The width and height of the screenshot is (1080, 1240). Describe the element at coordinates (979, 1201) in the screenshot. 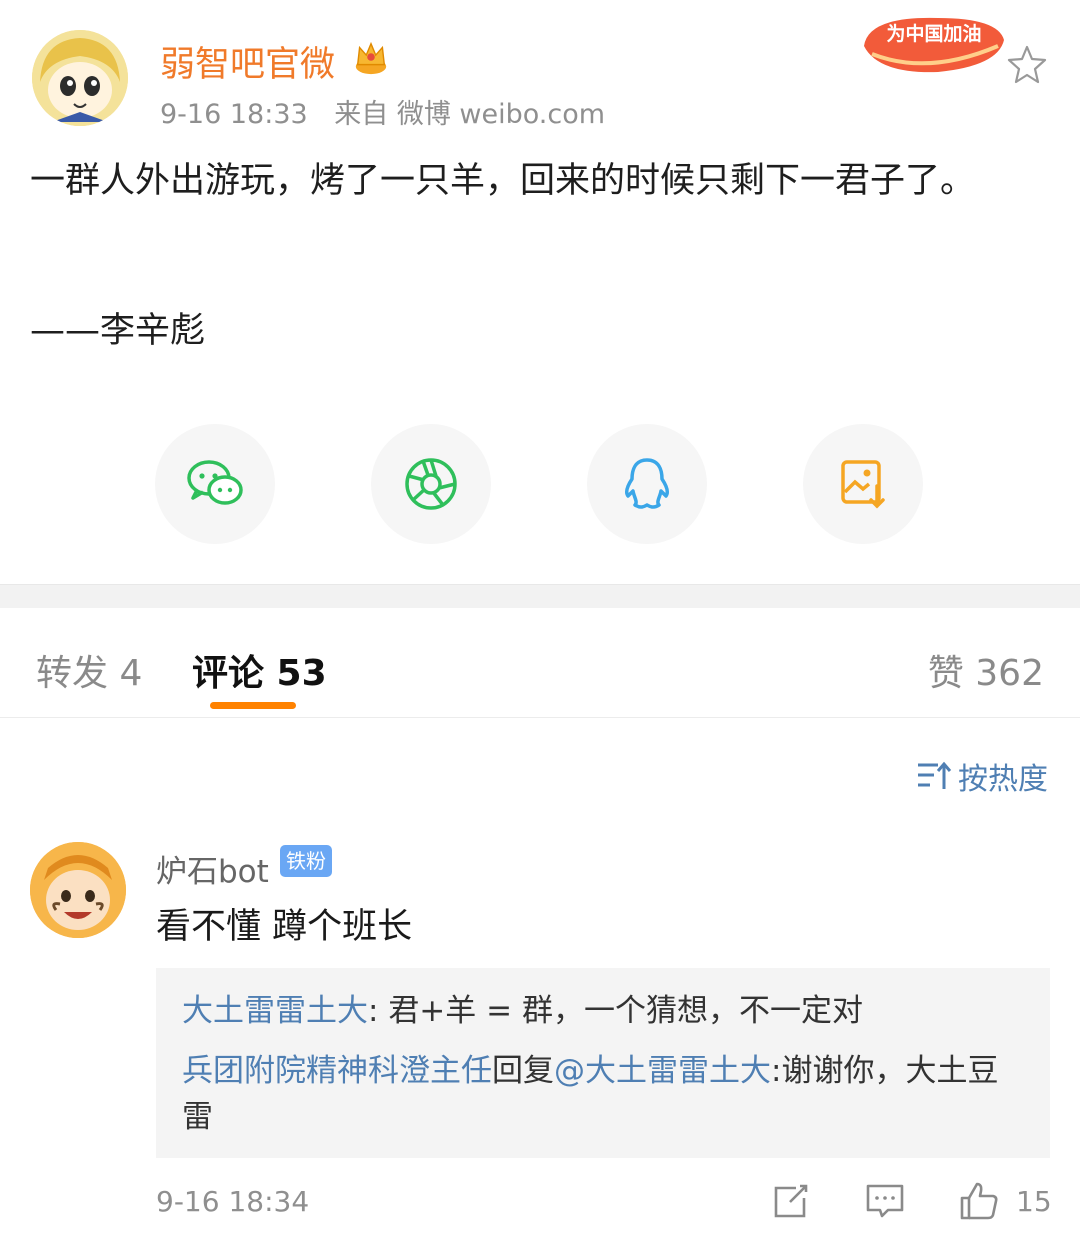

I see `thumbs-up-icon` at that location.